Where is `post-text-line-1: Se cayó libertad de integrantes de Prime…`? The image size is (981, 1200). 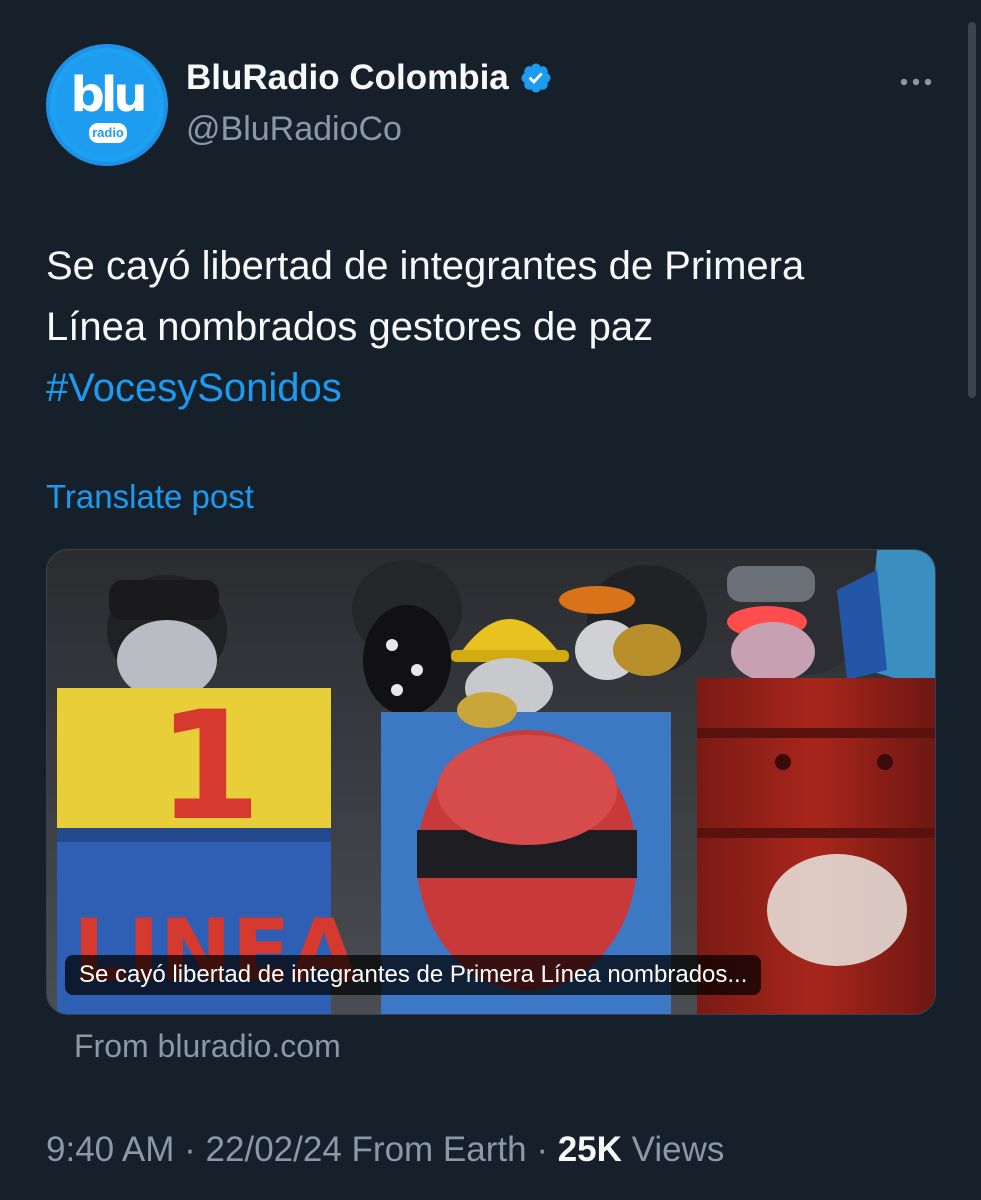 post-text-line-1: Se cayó libertad de integrantes de Prime… is located at coordinates (425, 266).